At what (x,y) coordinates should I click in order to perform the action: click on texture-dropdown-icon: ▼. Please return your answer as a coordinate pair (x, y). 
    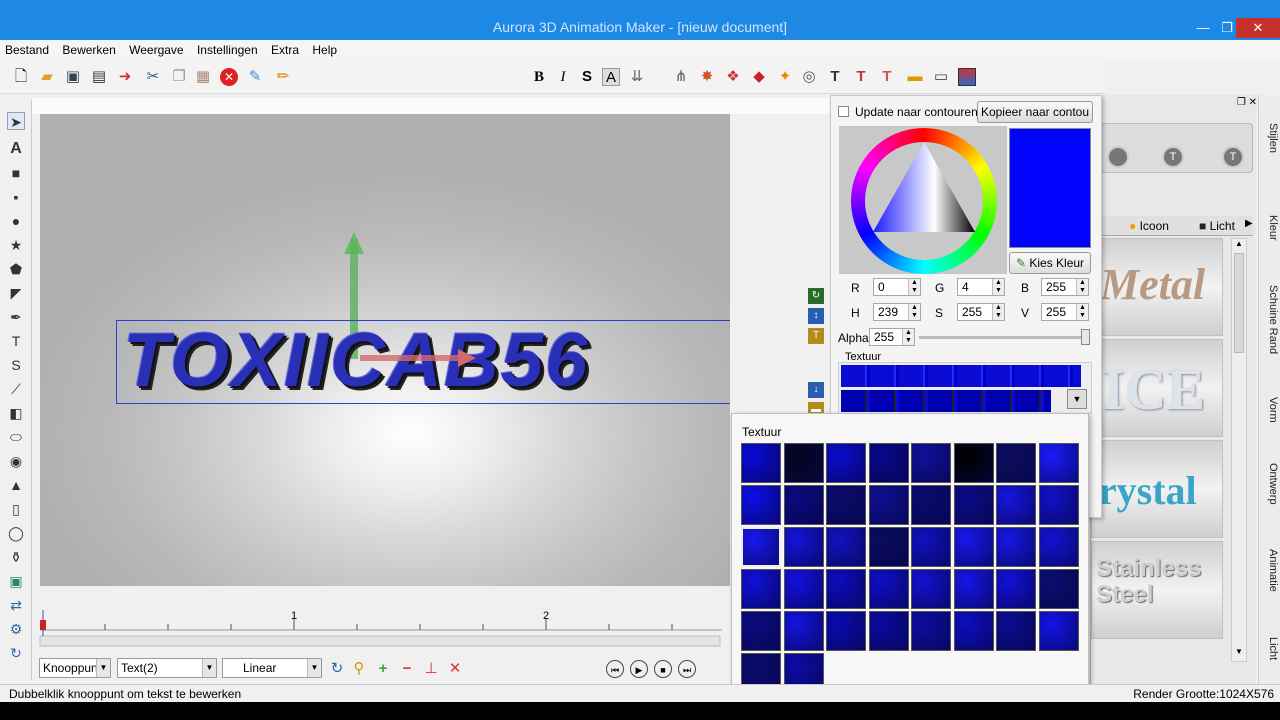
    Looking at the image, I should click on (1077, 399).